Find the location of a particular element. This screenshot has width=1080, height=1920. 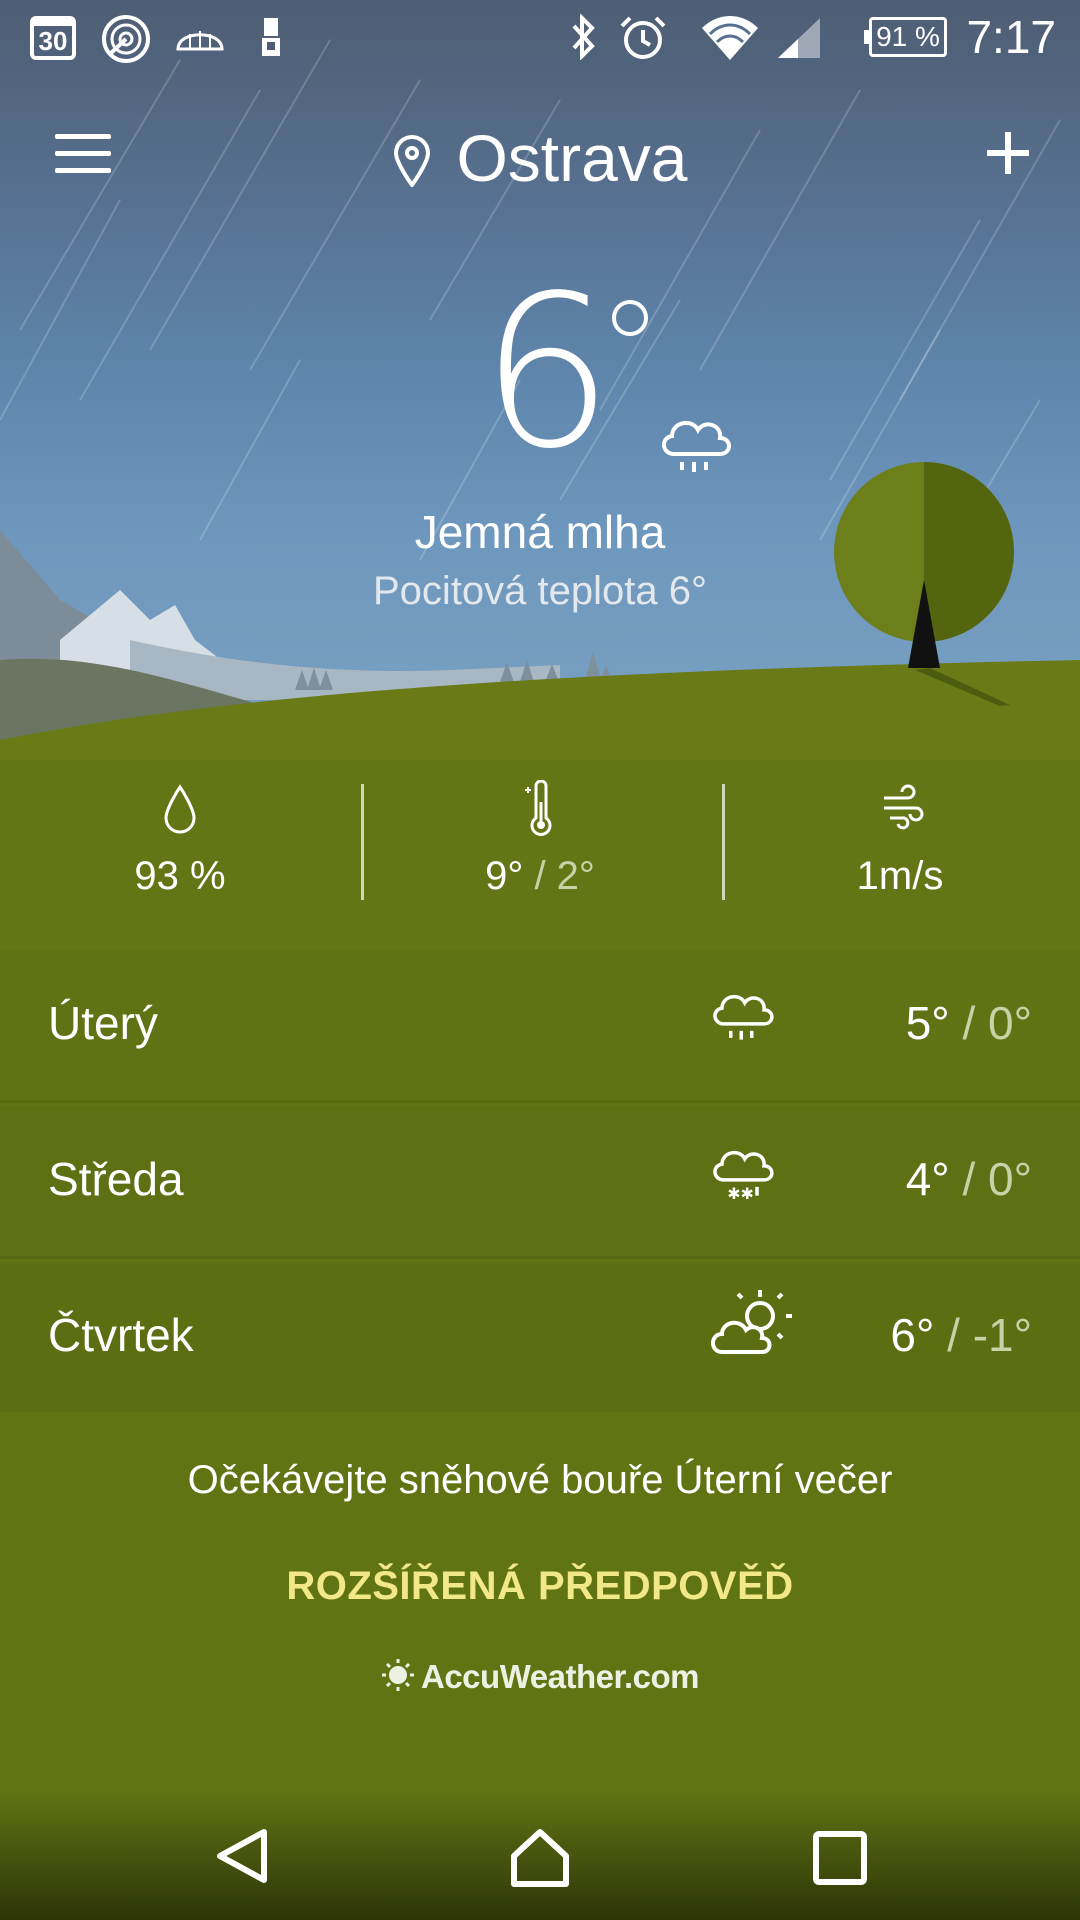

add-location-button is located at coordinates (1008, 153).